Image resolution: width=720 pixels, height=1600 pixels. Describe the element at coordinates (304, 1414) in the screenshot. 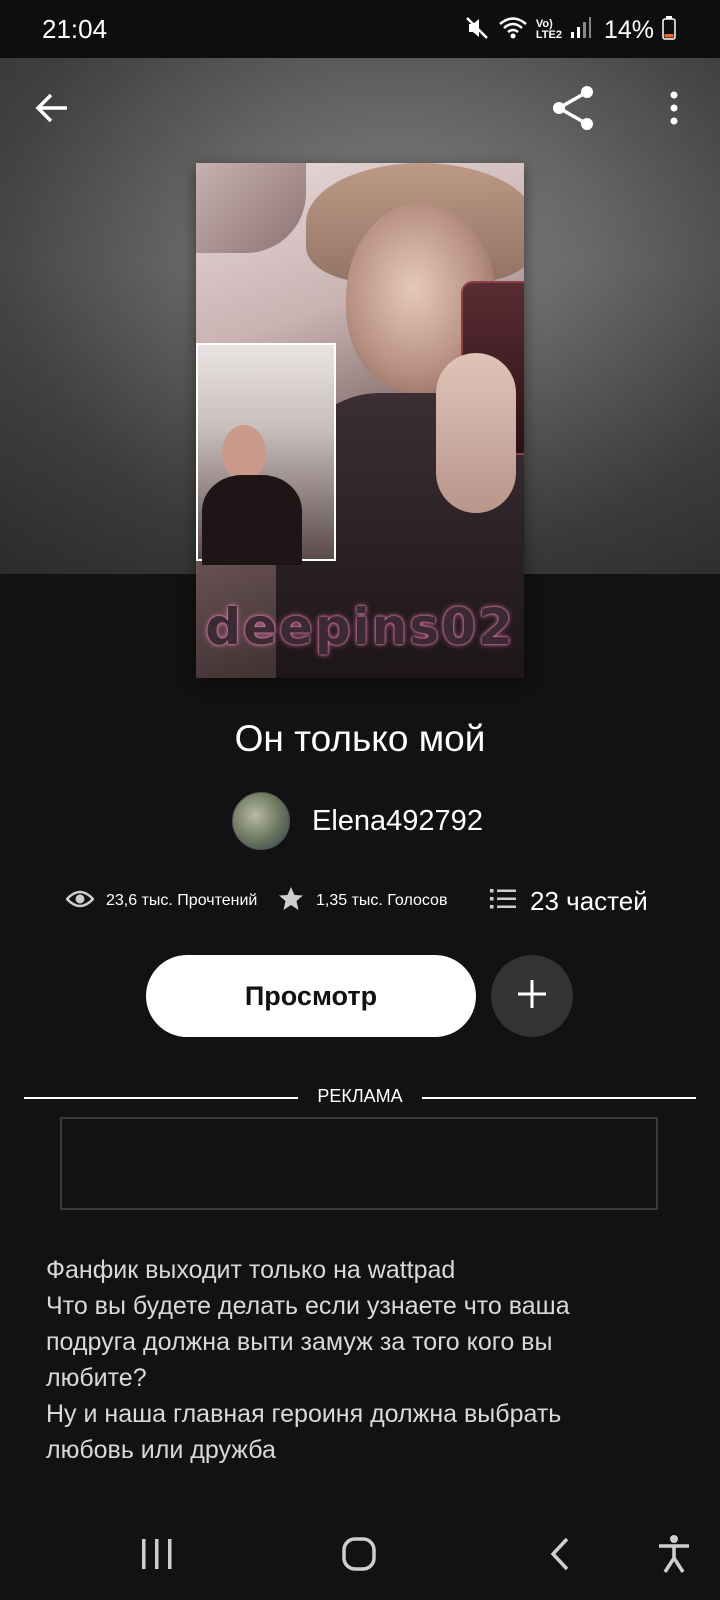

I see `description-line: Ну и наша главная героиня должна выбрать` at that location.